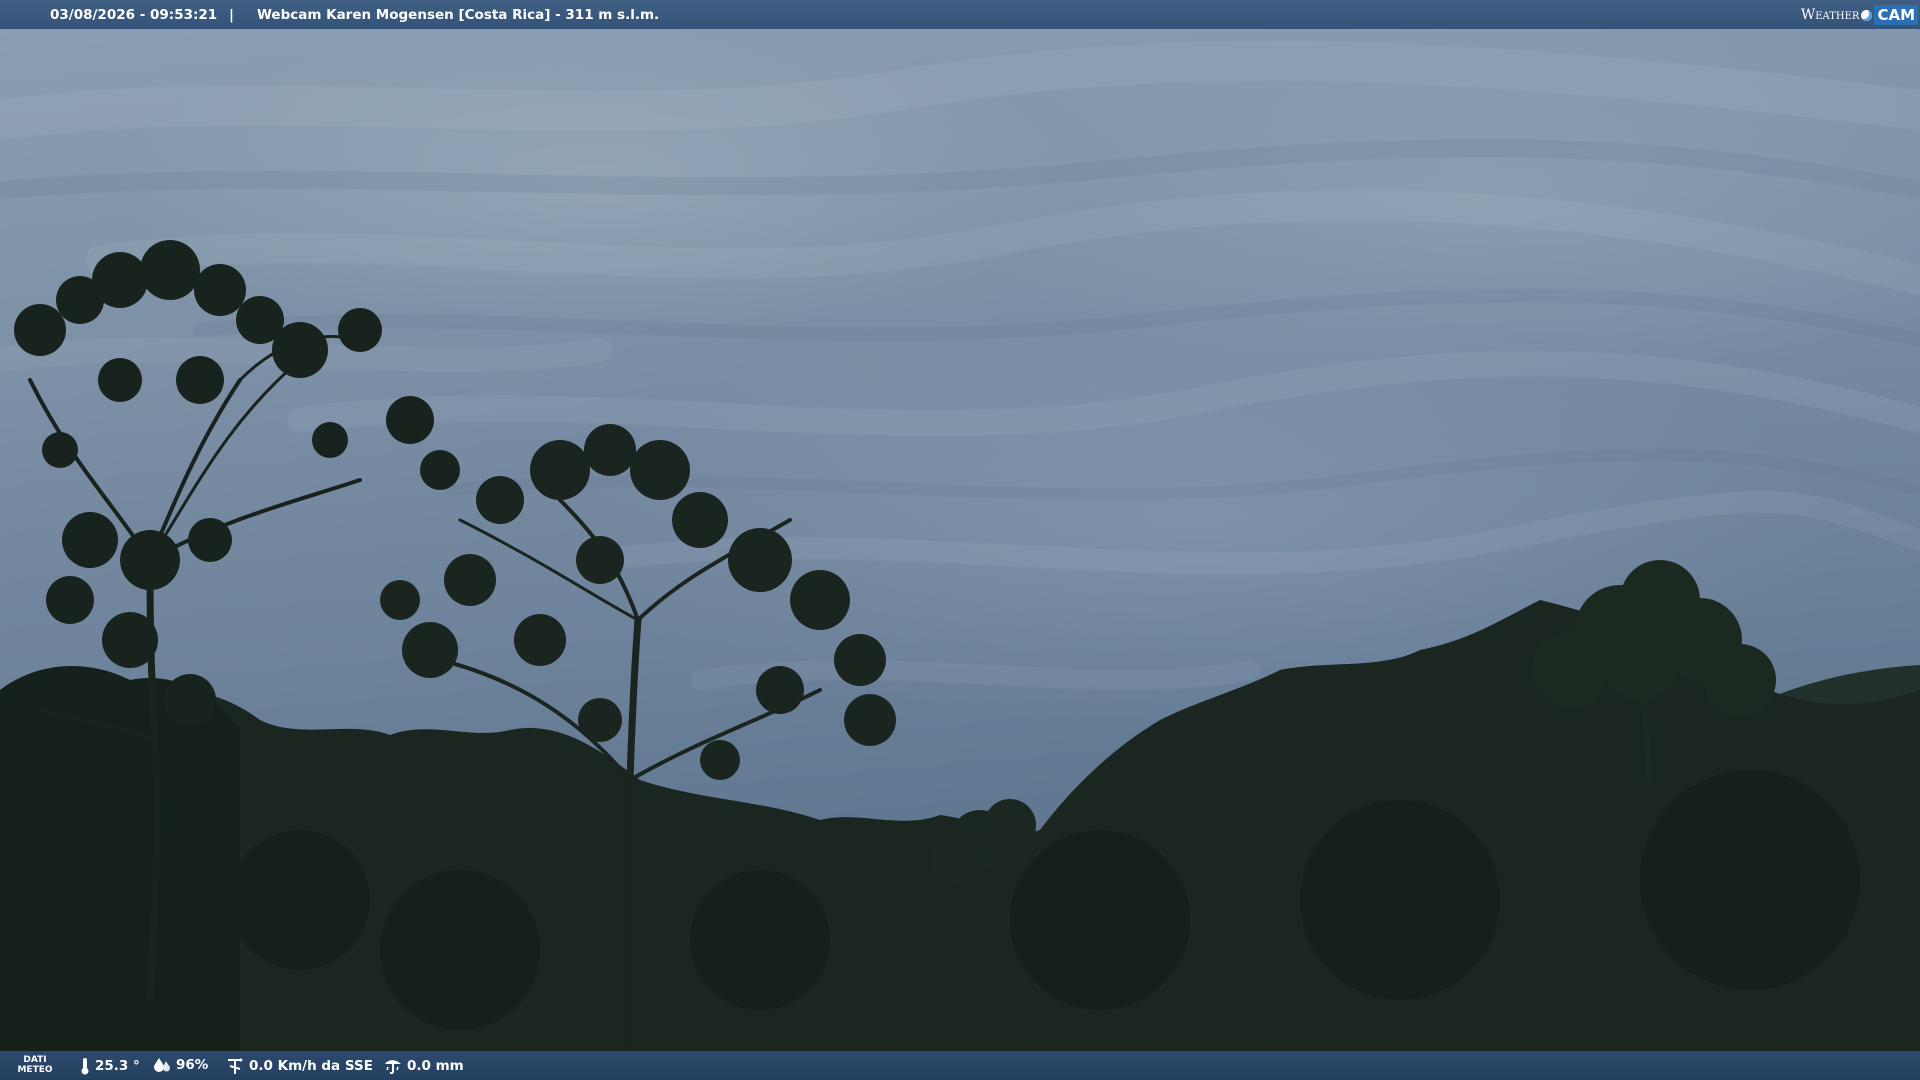  I want to click on logo-dot-icon, so click(1867, 15).